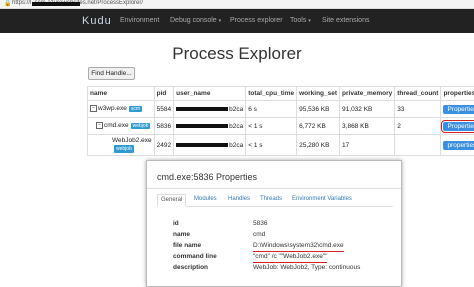  I want to click on properties-cell: properties, so click(457, 145).